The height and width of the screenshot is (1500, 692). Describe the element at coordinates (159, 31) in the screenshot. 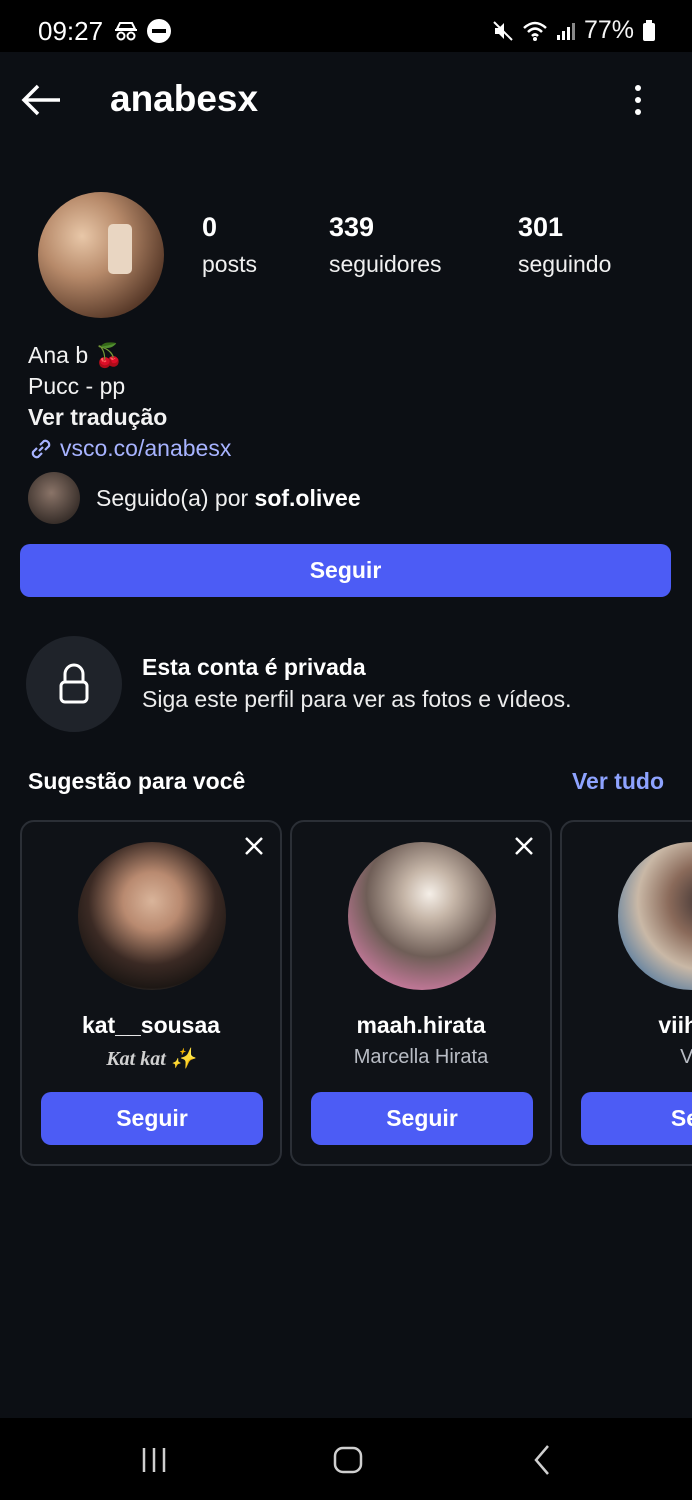

I see `do-not-disturb-icon` at that location.